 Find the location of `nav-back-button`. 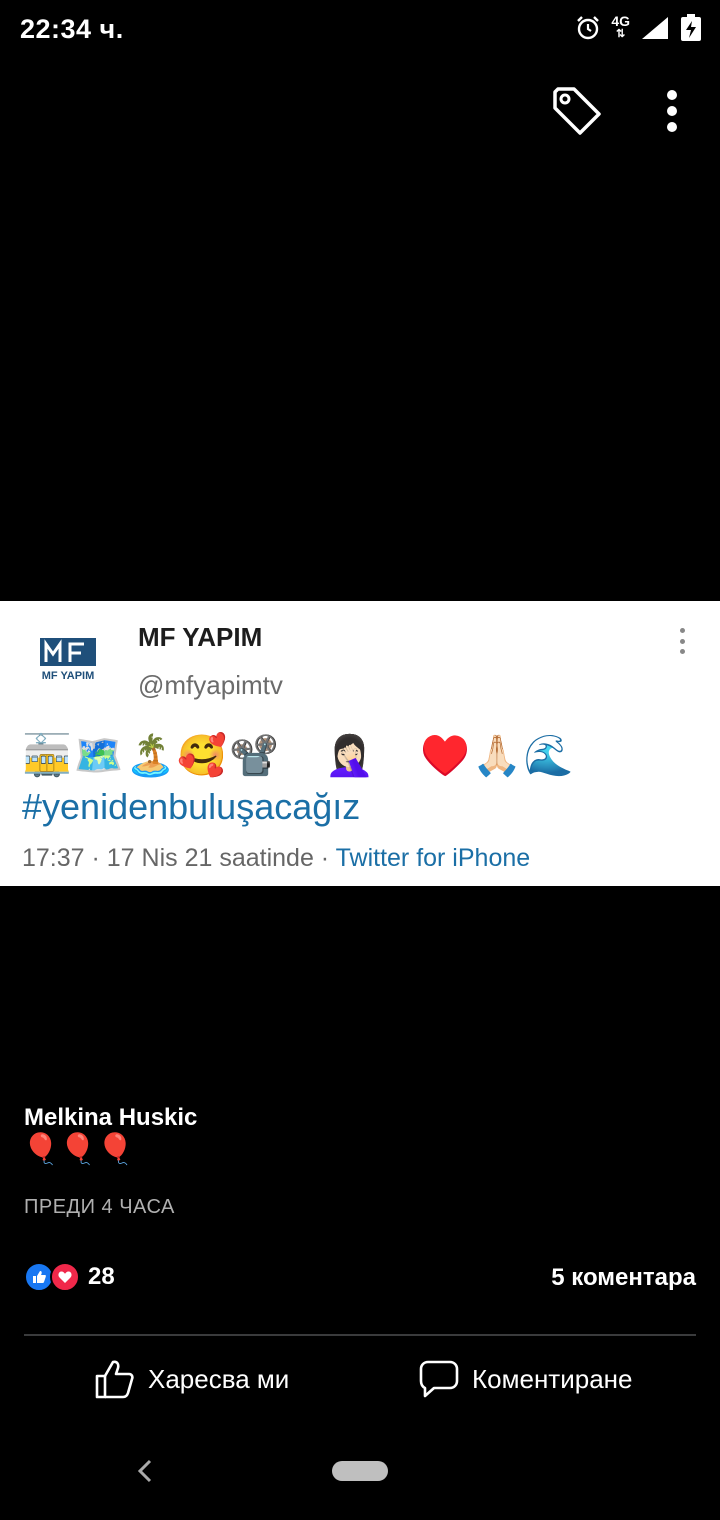

nav-back-button is located at coordinates (145, 1475).